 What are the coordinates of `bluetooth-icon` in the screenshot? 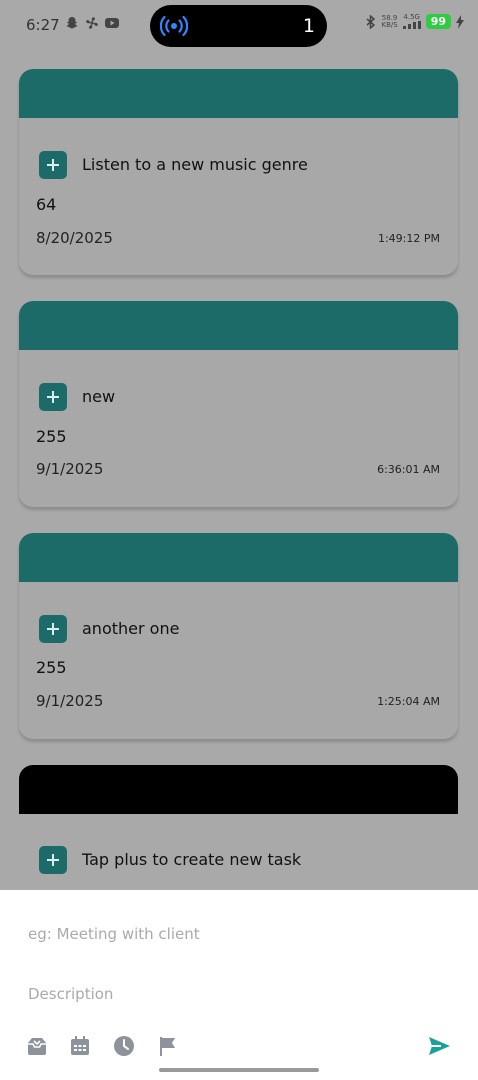 It's located at (371, 21).